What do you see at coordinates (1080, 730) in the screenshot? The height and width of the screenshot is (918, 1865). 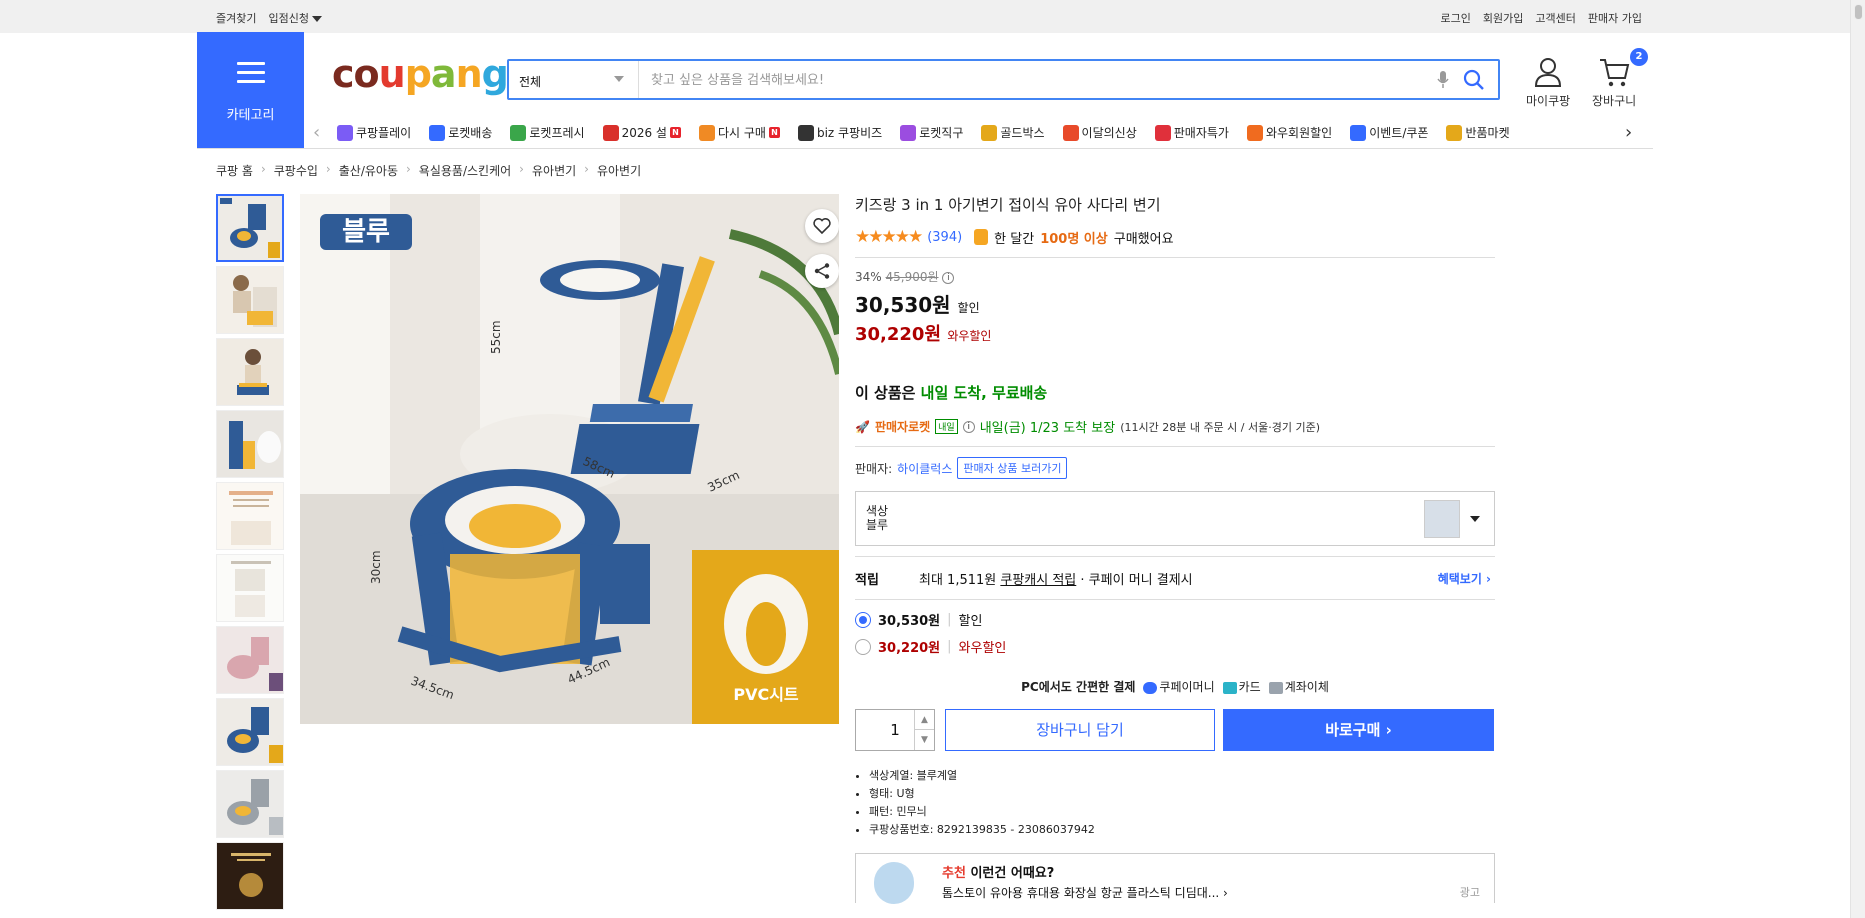 I see `add-to-cart-button: 장바구니 담기` at bounding box center [1080, 730].